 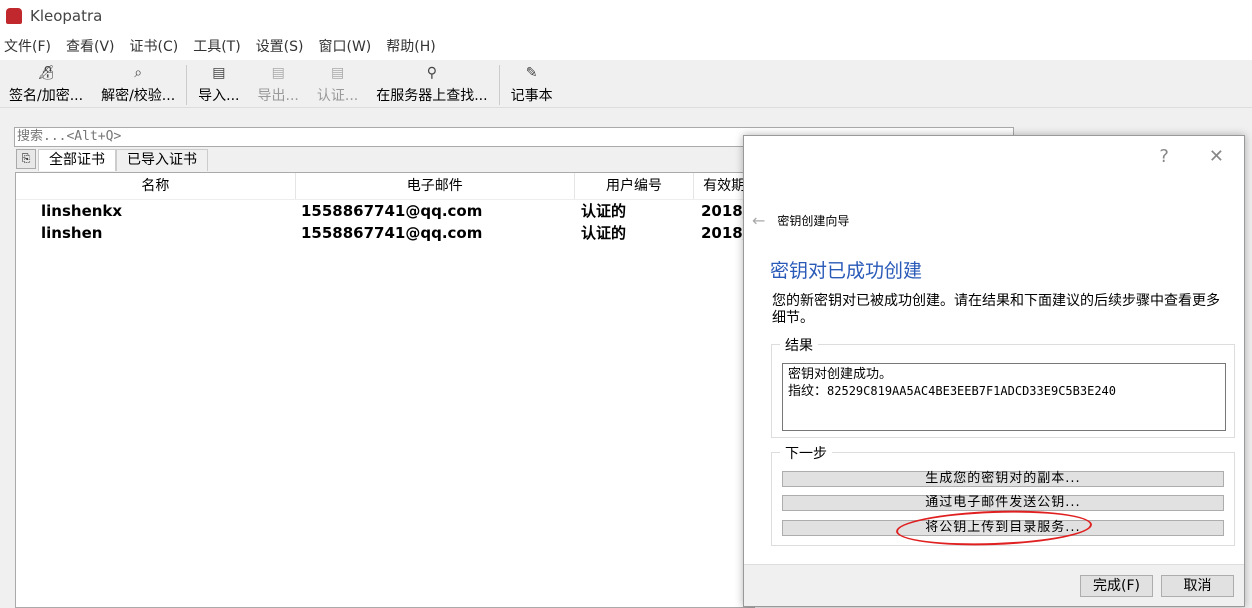 What do you see at coordinates (280, 46) in the screenshot?
I see `menu-settings: 设置(S)` at bounding box center [280, 46].